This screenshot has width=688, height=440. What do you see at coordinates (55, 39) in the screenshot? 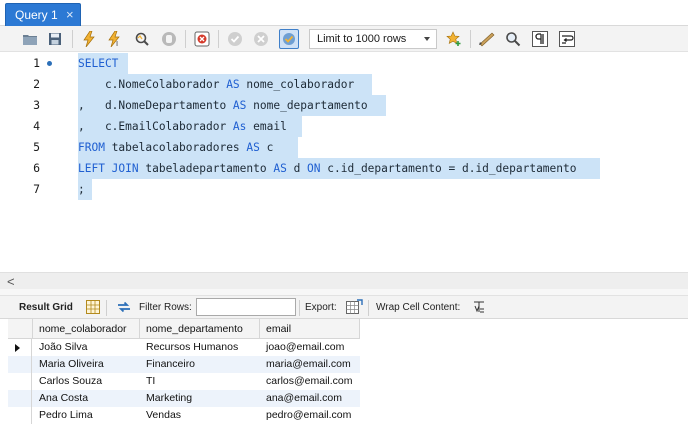
I see `save-icon` at bounding box center [55, 39].